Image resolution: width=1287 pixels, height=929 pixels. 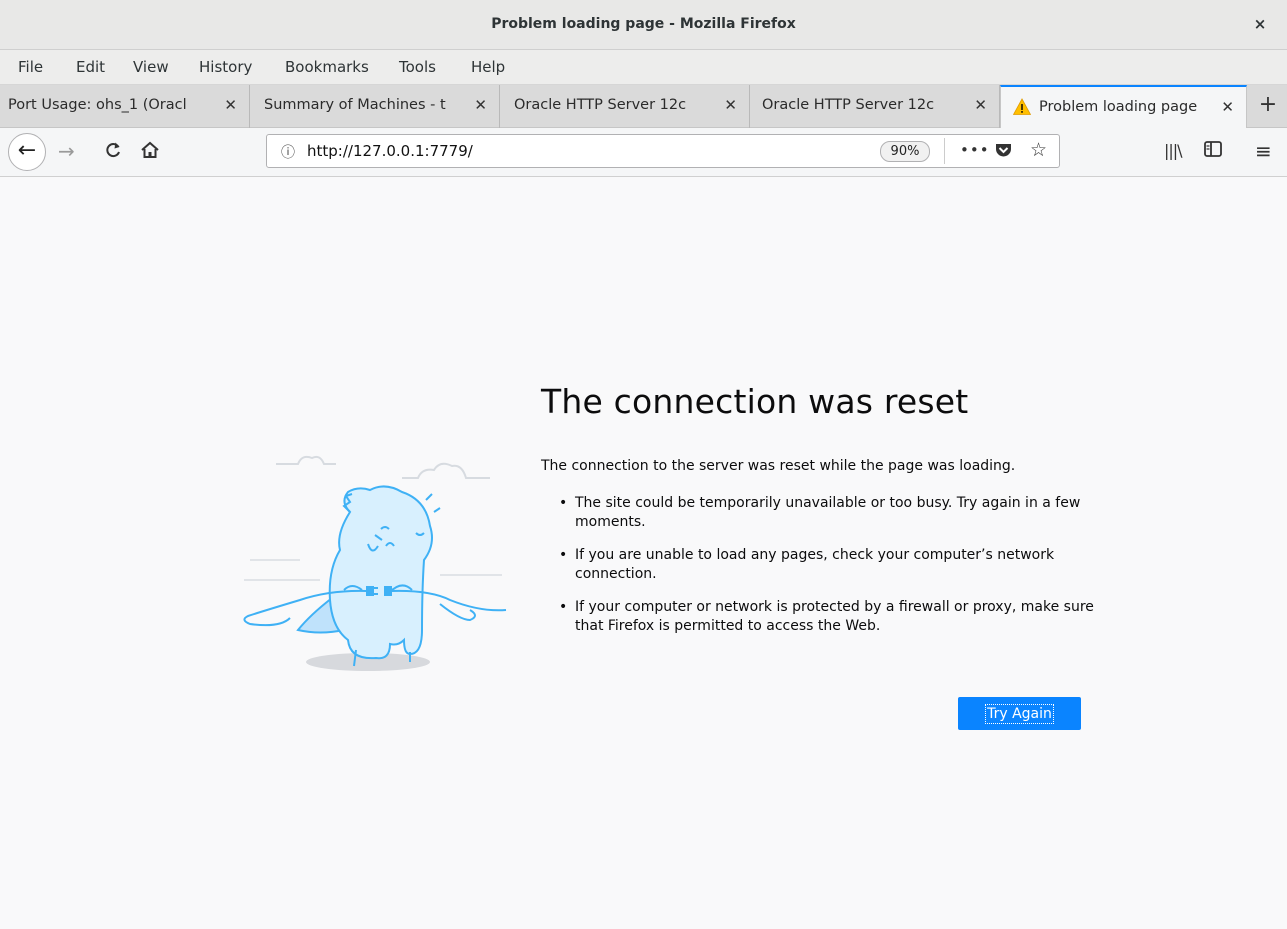 What do you see at coordinates (1268, 105) in the screenshot?
I see `new-tab-plus-icon: +` at bounding box center [1268, 105].